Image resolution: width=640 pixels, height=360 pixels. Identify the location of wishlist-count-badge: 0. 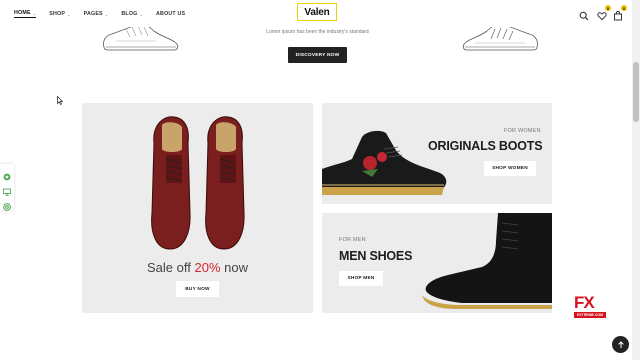
(608, 8).